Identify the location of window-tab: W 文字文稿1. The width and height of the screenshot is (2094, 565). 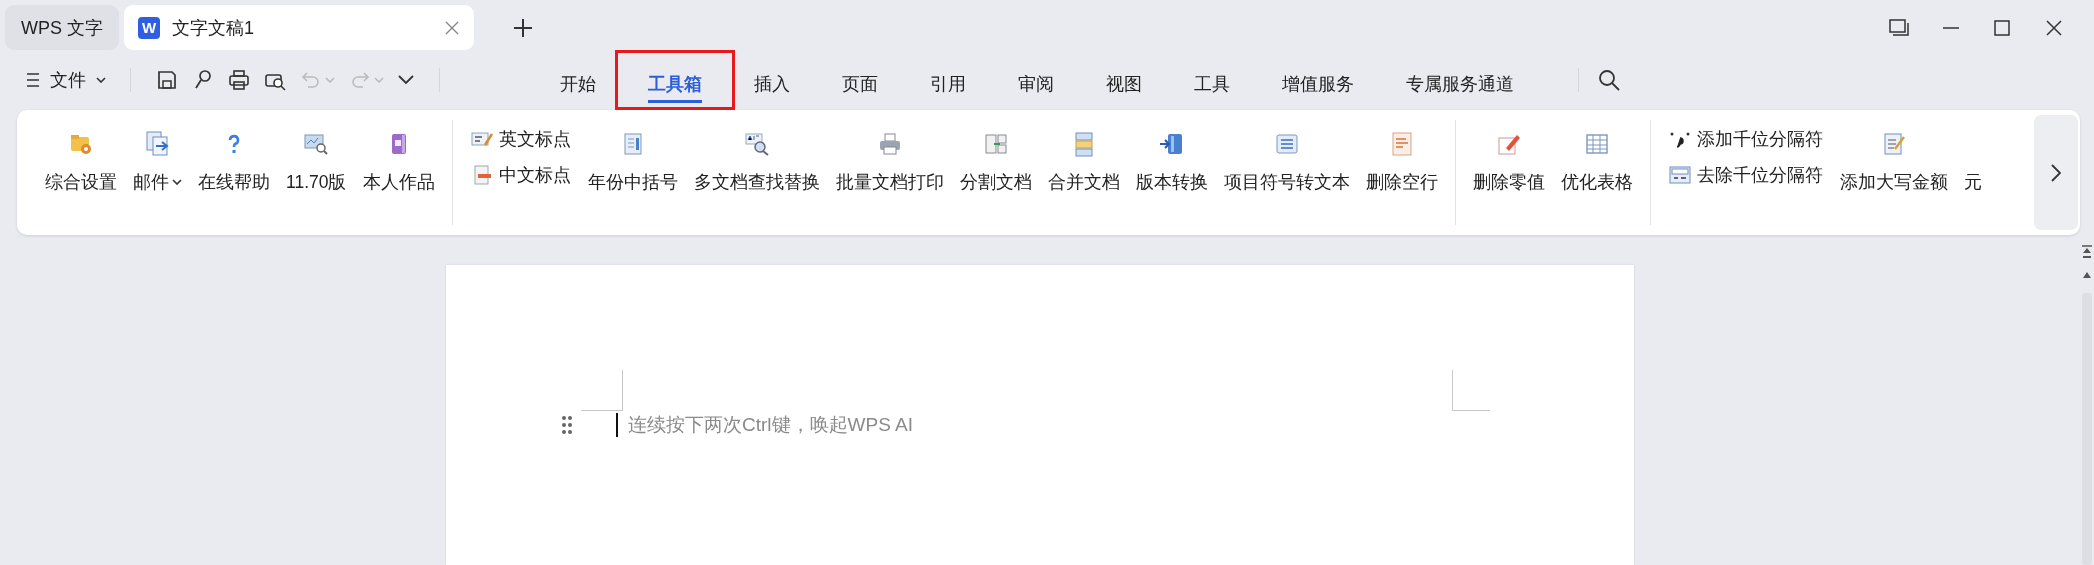
(299, 27).